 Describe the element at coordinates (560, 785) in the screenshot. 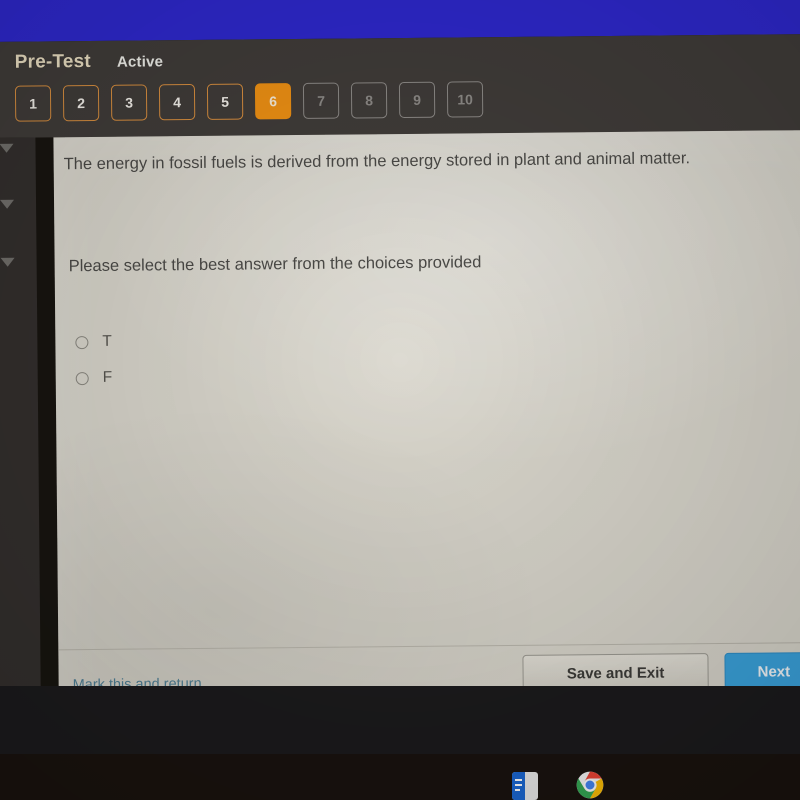

I see `taskbar-icons` at that location.